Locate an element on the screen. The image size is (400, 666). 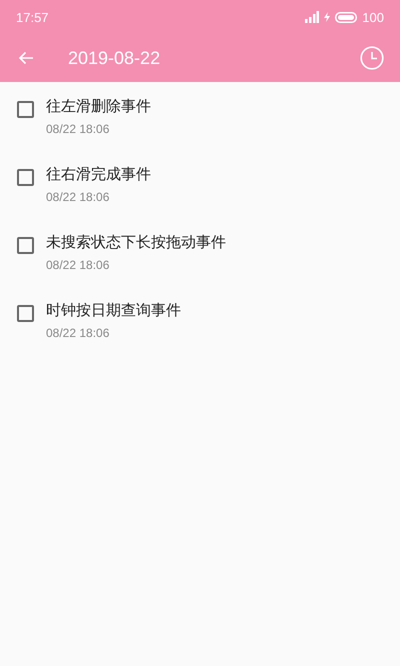
battery-icon is located at coordinates (346, 17).